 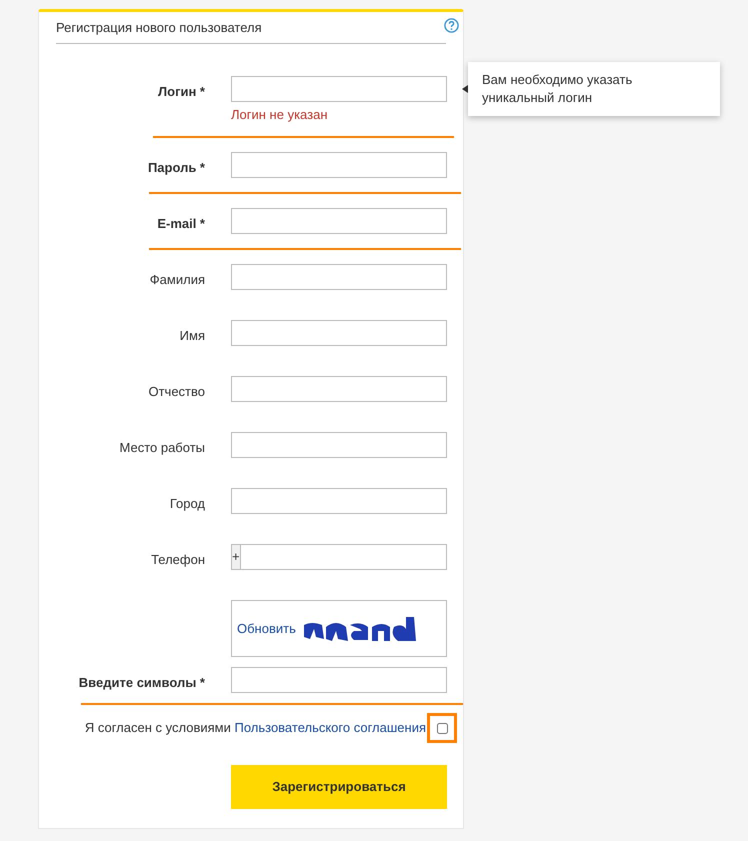 I want to click on tooltip-pointer-icon, so click(x=465, y=89).